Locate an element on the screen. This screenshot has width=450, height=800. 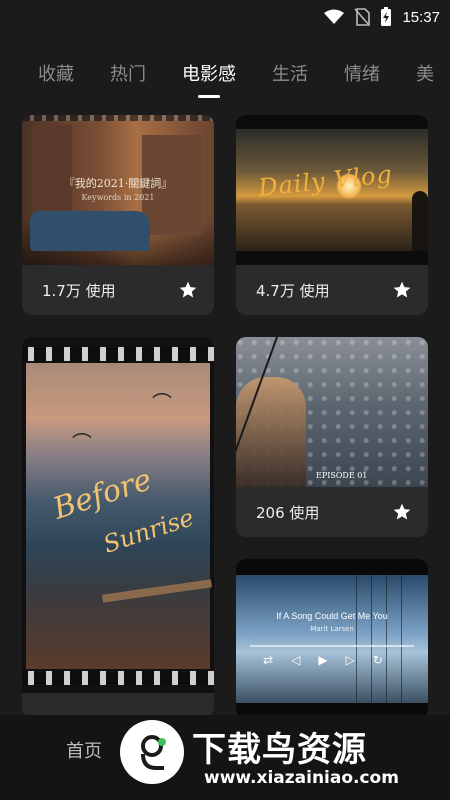
nav-home: 首页 is located at coordinates (84, 750).